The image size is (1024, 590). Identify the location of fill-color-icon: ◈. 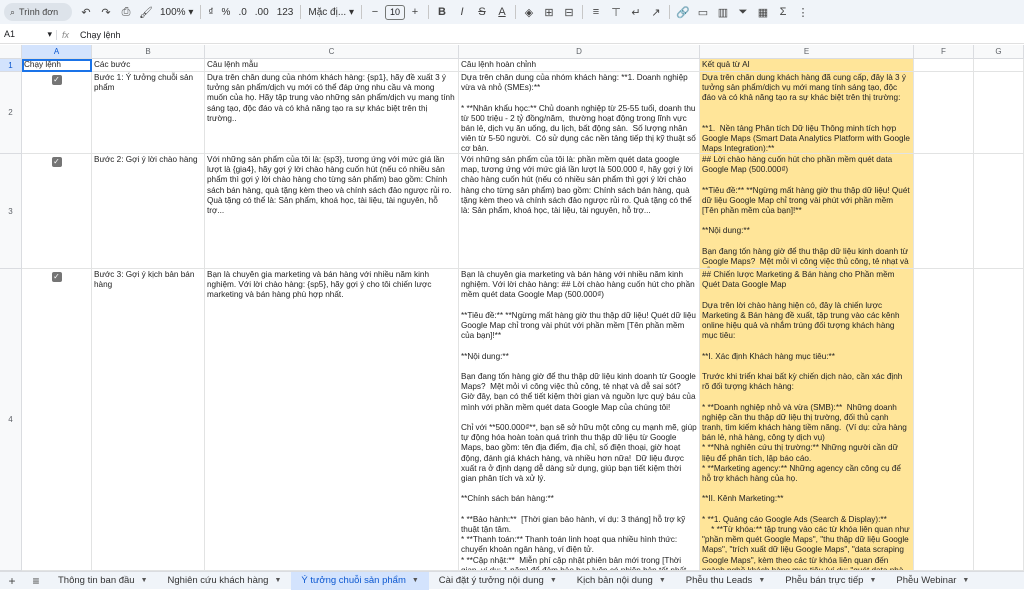
(529, 12).